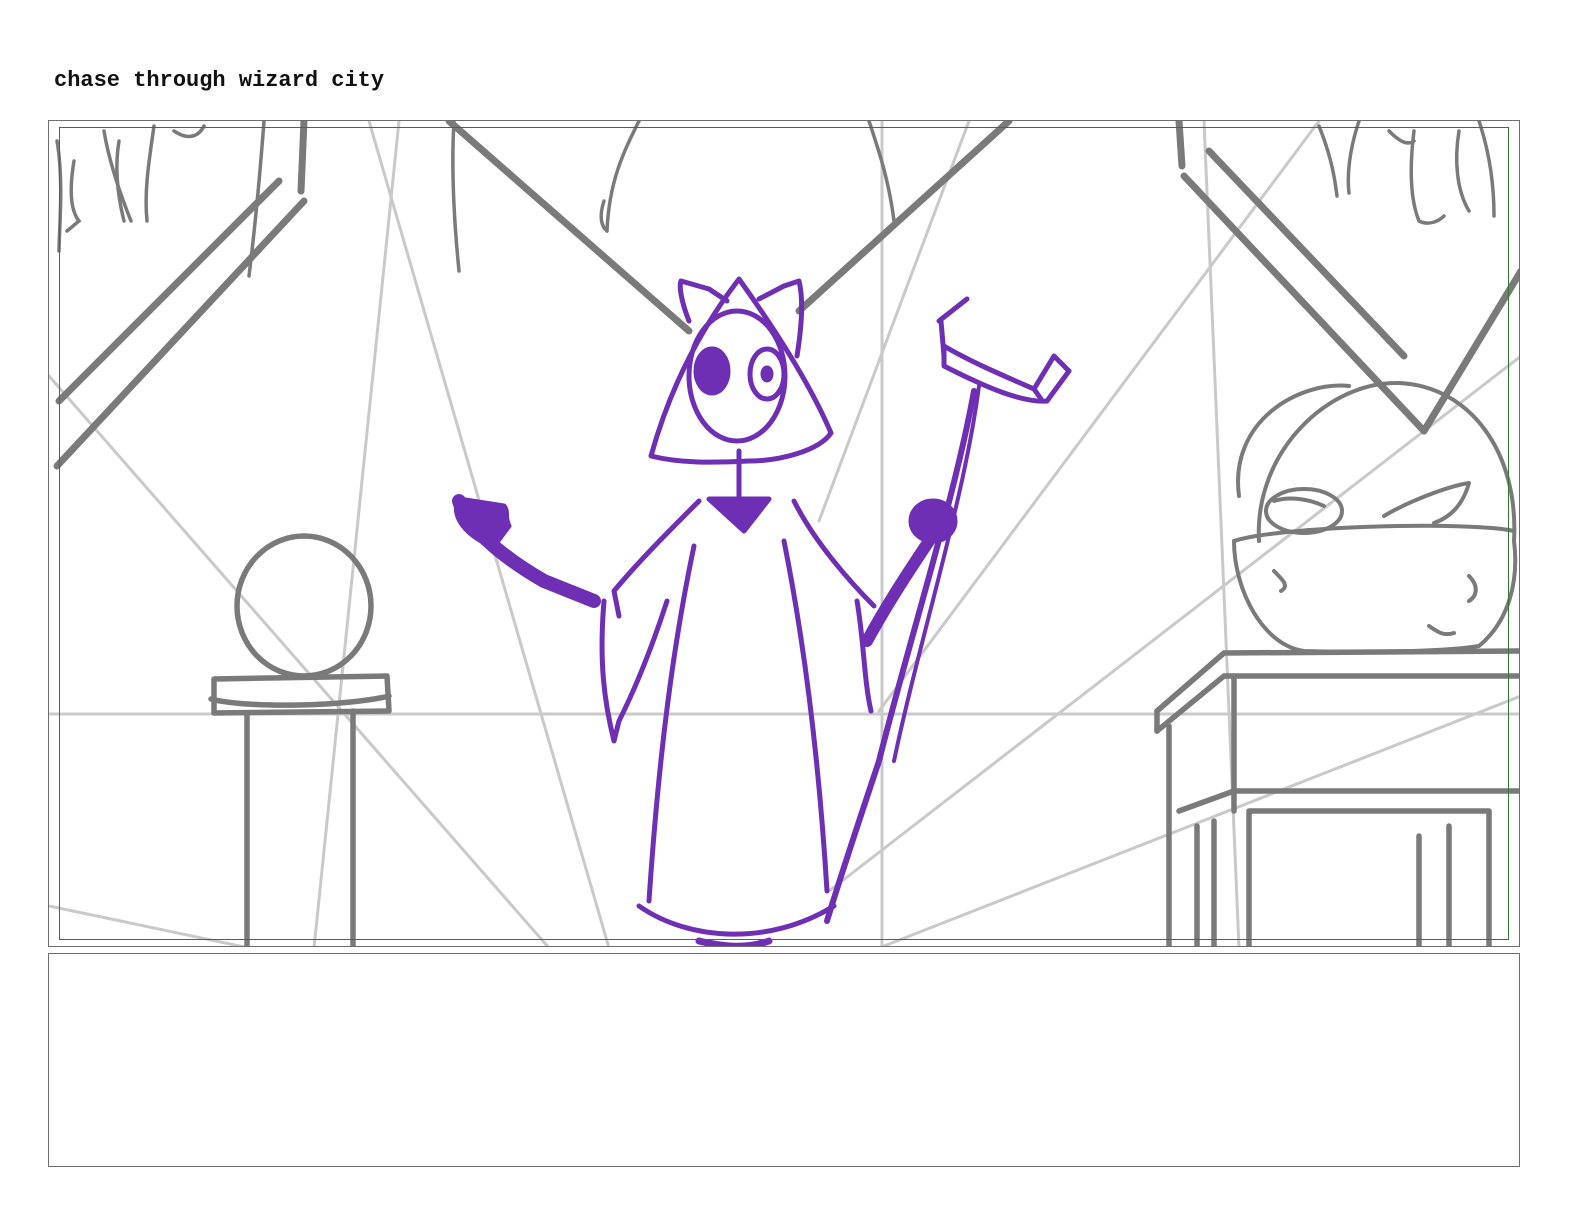  What do you see at coordinates (1336, 797) in the screenshot?
I see `side-table` at bounding box center [1336, 797].